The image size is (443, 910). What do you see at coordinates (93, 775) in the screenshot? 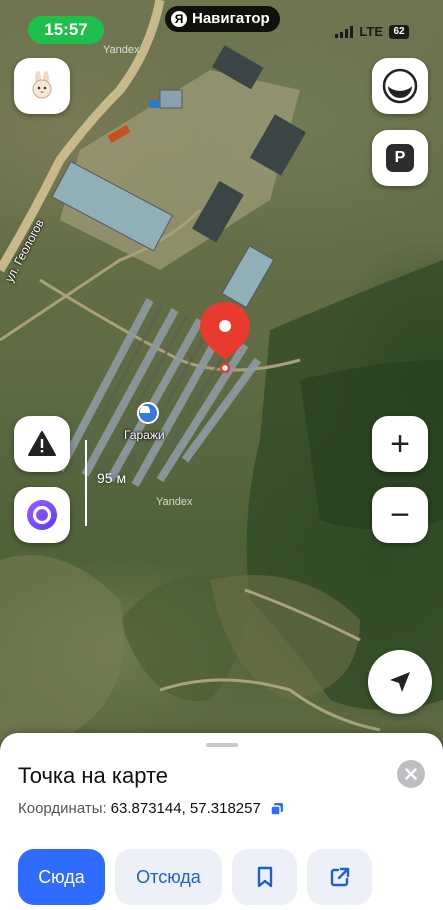
I see `sheet-title: Точка на карте` at bounding box center [93, 775].